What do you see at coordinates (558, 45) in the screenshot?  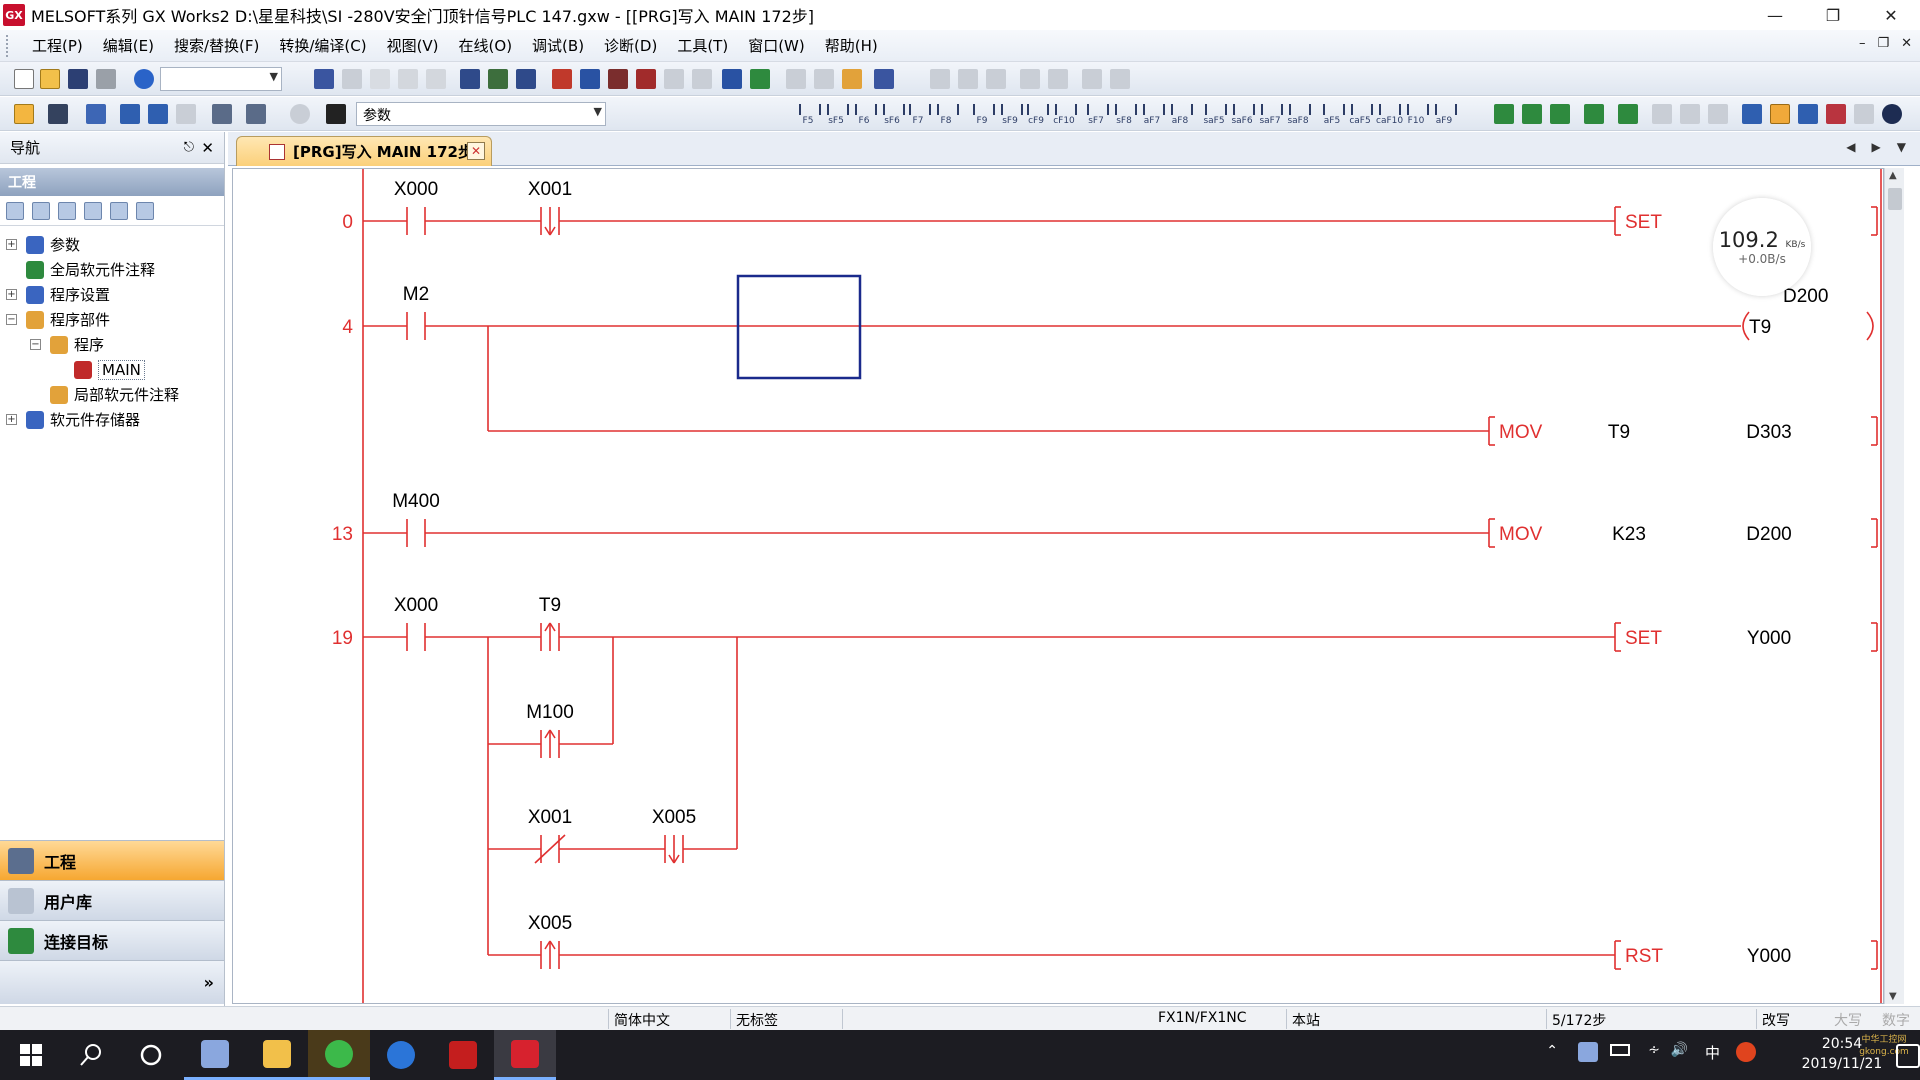 I see `menu-debug: 调试(B)` at bounding box center [558, 45].